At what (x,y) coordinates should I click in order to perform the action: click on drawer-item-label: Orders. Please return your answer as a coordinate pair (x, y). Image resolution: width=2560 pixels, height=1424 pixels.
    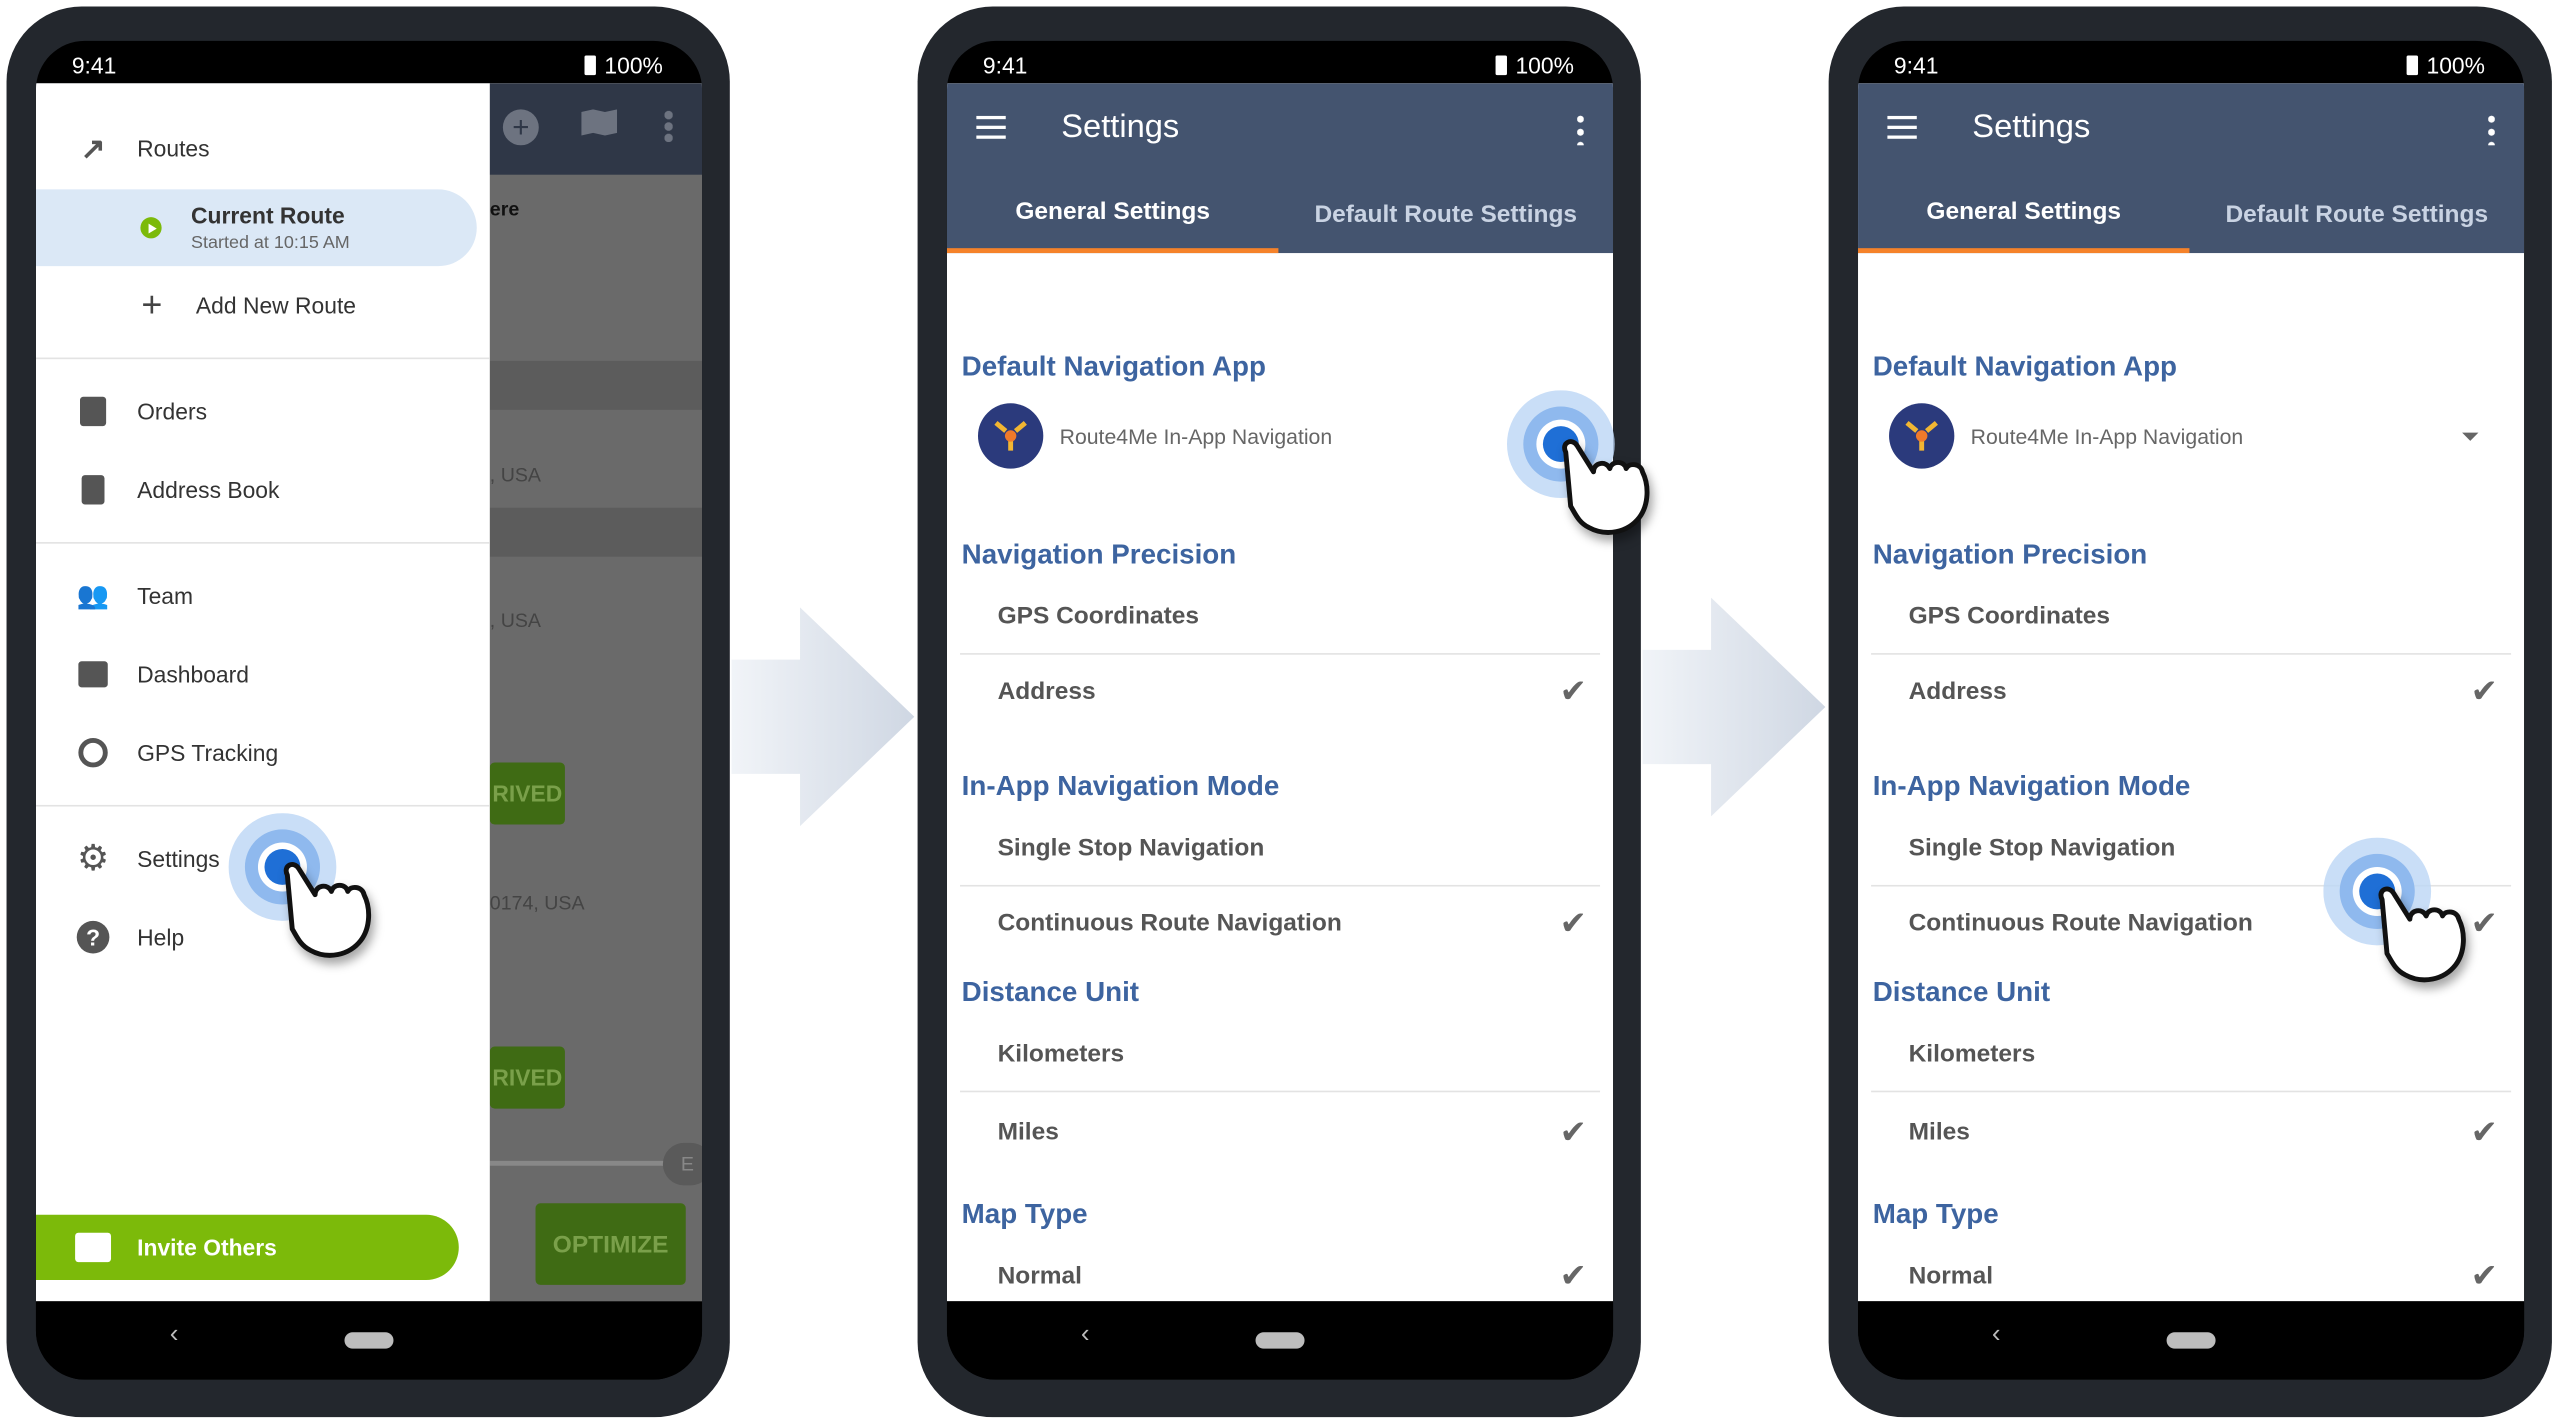
    Looking at the image, I should click on (172, 411).